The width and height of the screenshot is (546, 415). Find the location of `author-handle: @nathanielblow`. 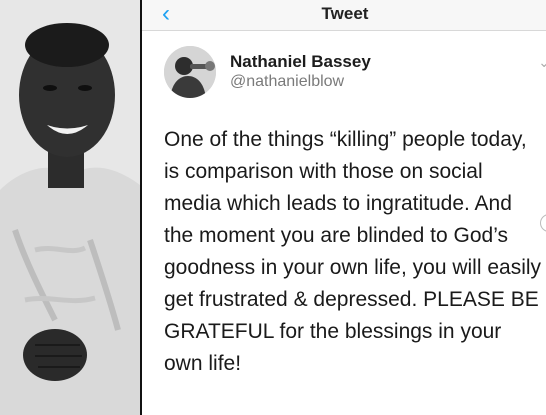

author-handle: @nathanielblow is located at coordinates (287, 82).